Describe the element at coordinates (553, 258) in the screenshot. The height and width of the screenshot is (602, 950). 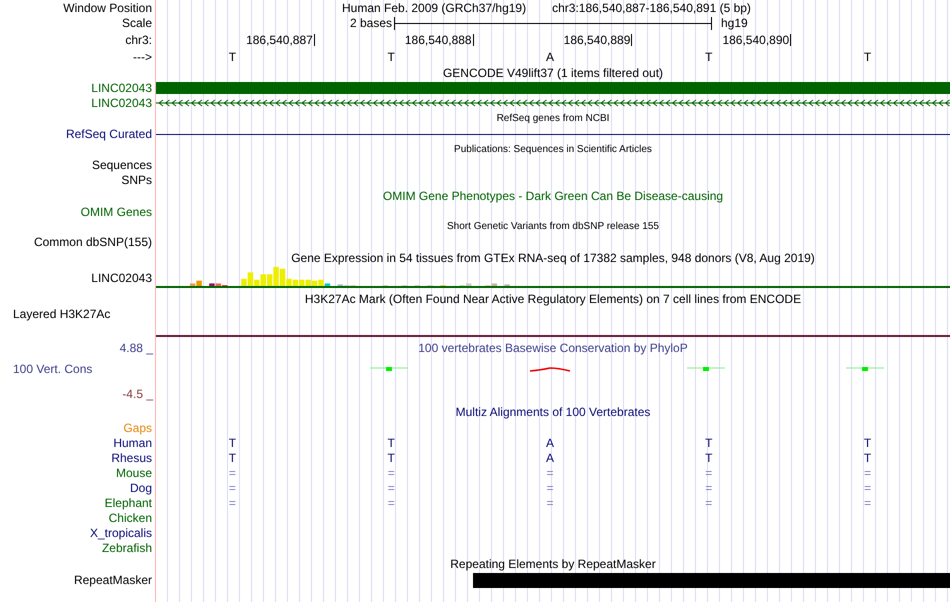
I see `track-title: Gene Expression in 54 tissues from GTEx RNA-seq of 17382 samples, 948 donors (V8, Aug 2019)` at that location.